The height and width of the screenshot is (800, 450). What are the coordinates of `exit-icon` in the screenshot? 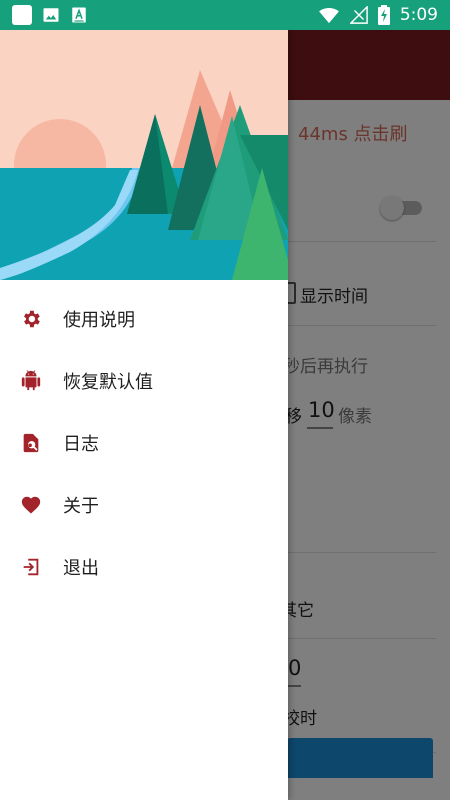 It's located at (31, 567).